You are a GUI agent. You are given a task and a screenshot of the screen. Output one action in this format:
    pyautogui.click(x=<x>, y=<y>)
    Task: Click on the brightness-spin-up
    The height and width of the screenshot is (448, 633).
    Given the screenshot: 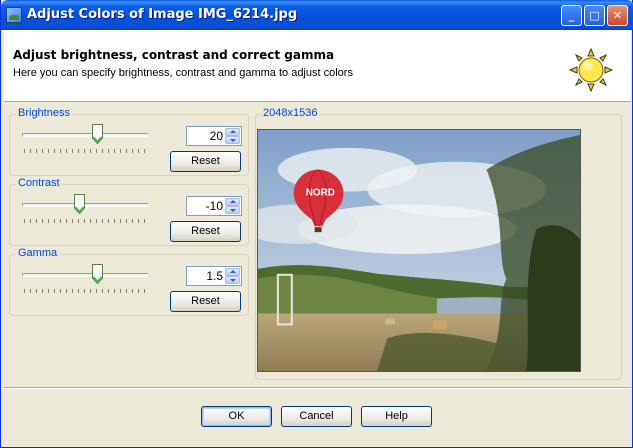 What is the action you would take?
    pyautogui.click(x=232, y=132)
    